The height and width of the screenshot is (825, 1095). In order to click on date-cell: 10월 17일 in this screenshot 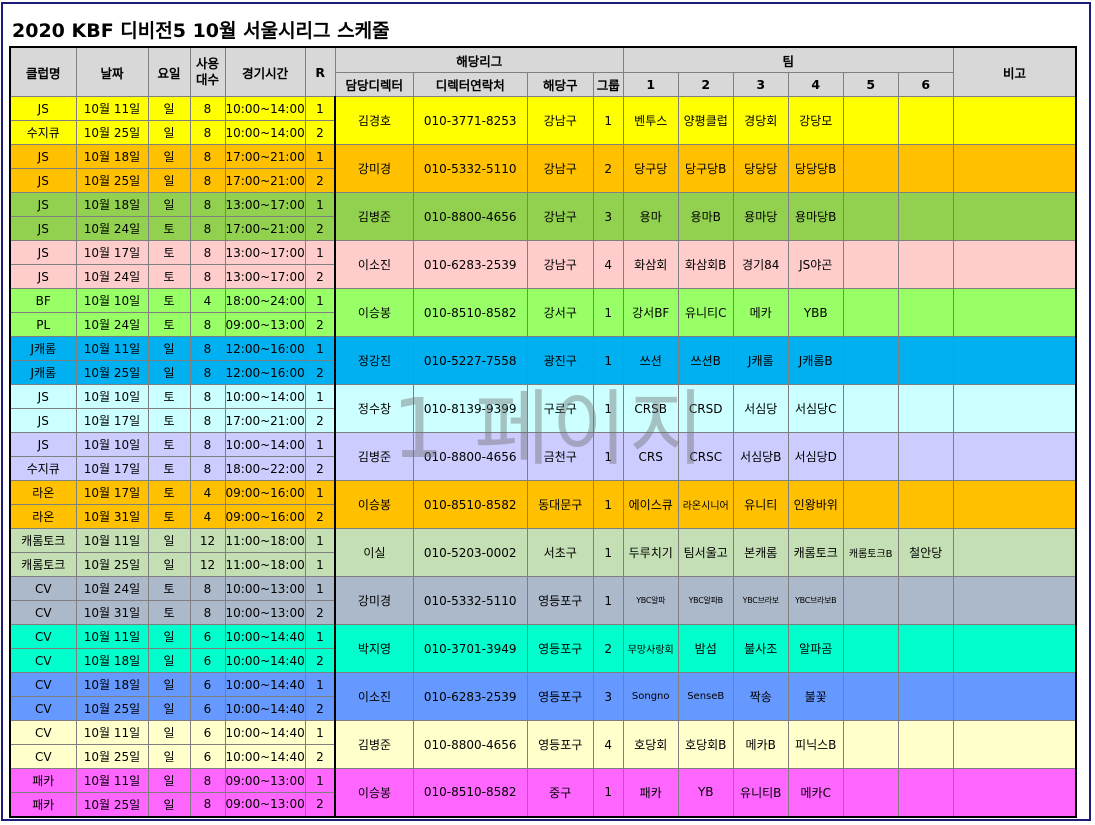, I will do `click(112, 252)`.